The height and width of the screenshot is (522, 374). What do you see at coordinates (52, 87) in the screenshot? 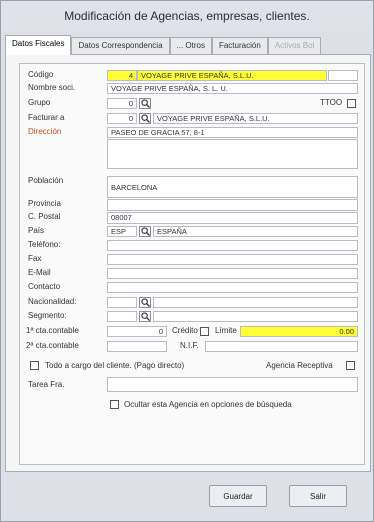
I see `nombre-social-label: Nombre soci.` at bounding box center [52, 87].